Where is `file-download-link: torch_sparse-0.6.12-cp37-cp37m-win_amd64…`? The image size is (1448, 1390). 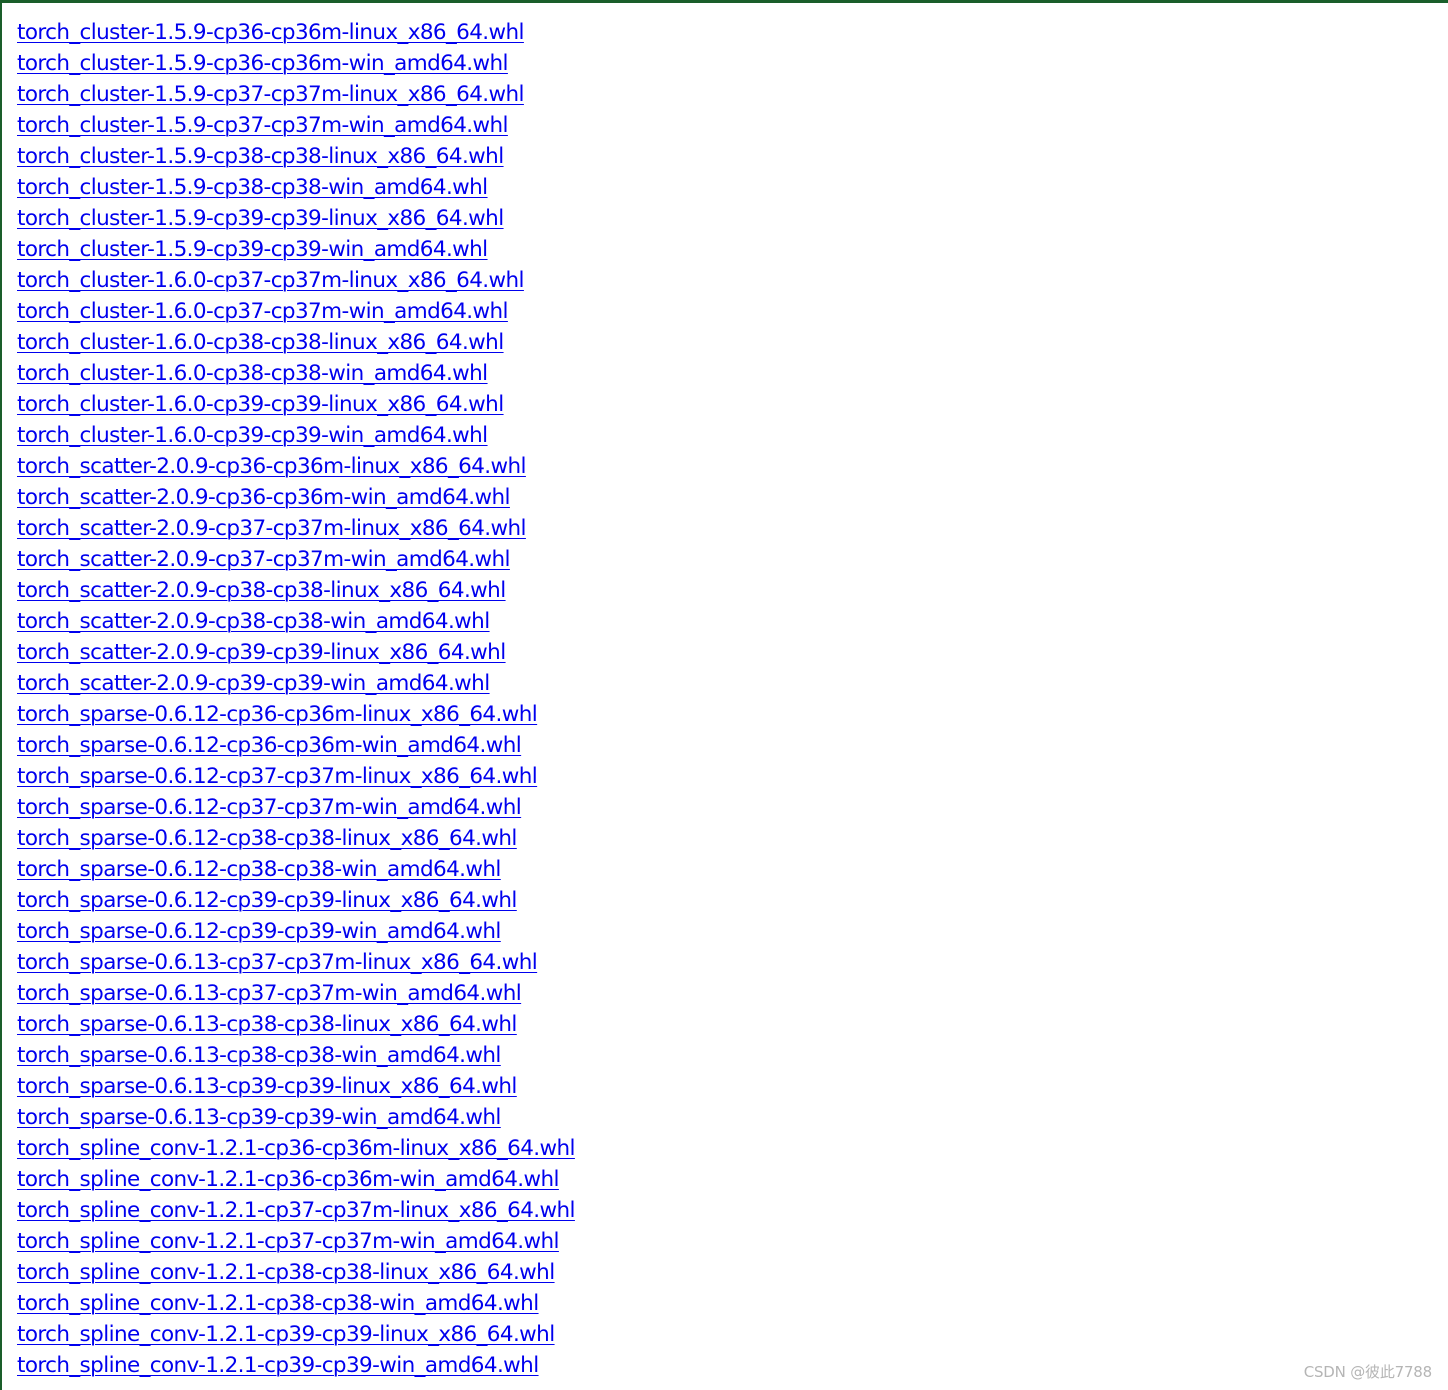 file-download-link: torch_sparse-0.6.12-cp37-cp37m-win_amd64… is located at coordinates (269, 807).